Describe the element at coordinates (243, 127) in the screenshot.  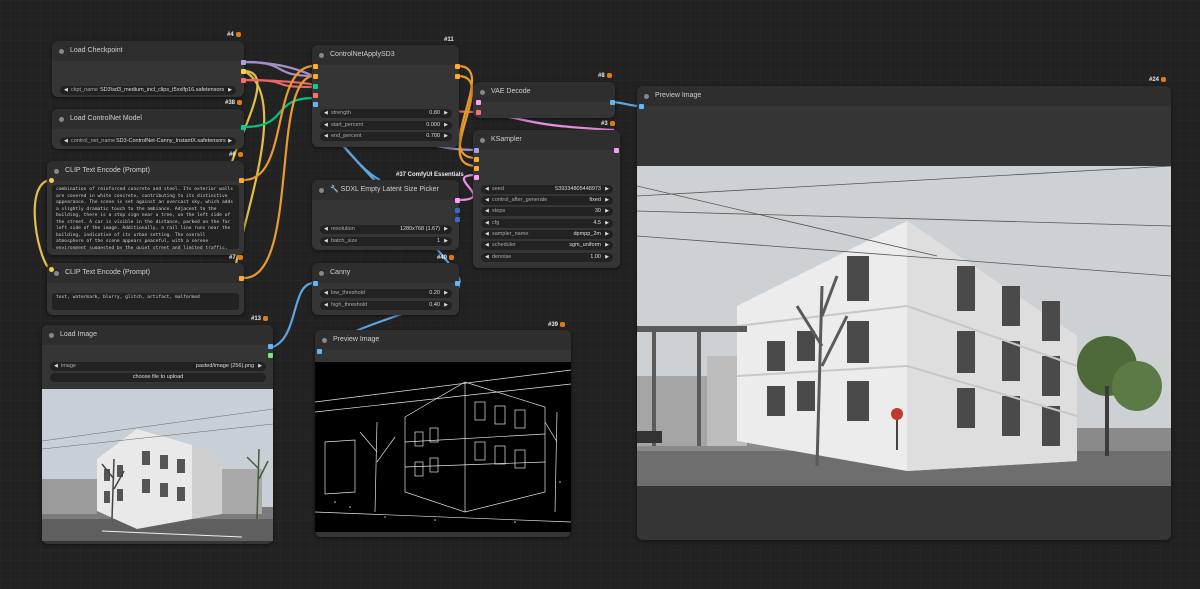
I see `output-slot-control-net` at that location.